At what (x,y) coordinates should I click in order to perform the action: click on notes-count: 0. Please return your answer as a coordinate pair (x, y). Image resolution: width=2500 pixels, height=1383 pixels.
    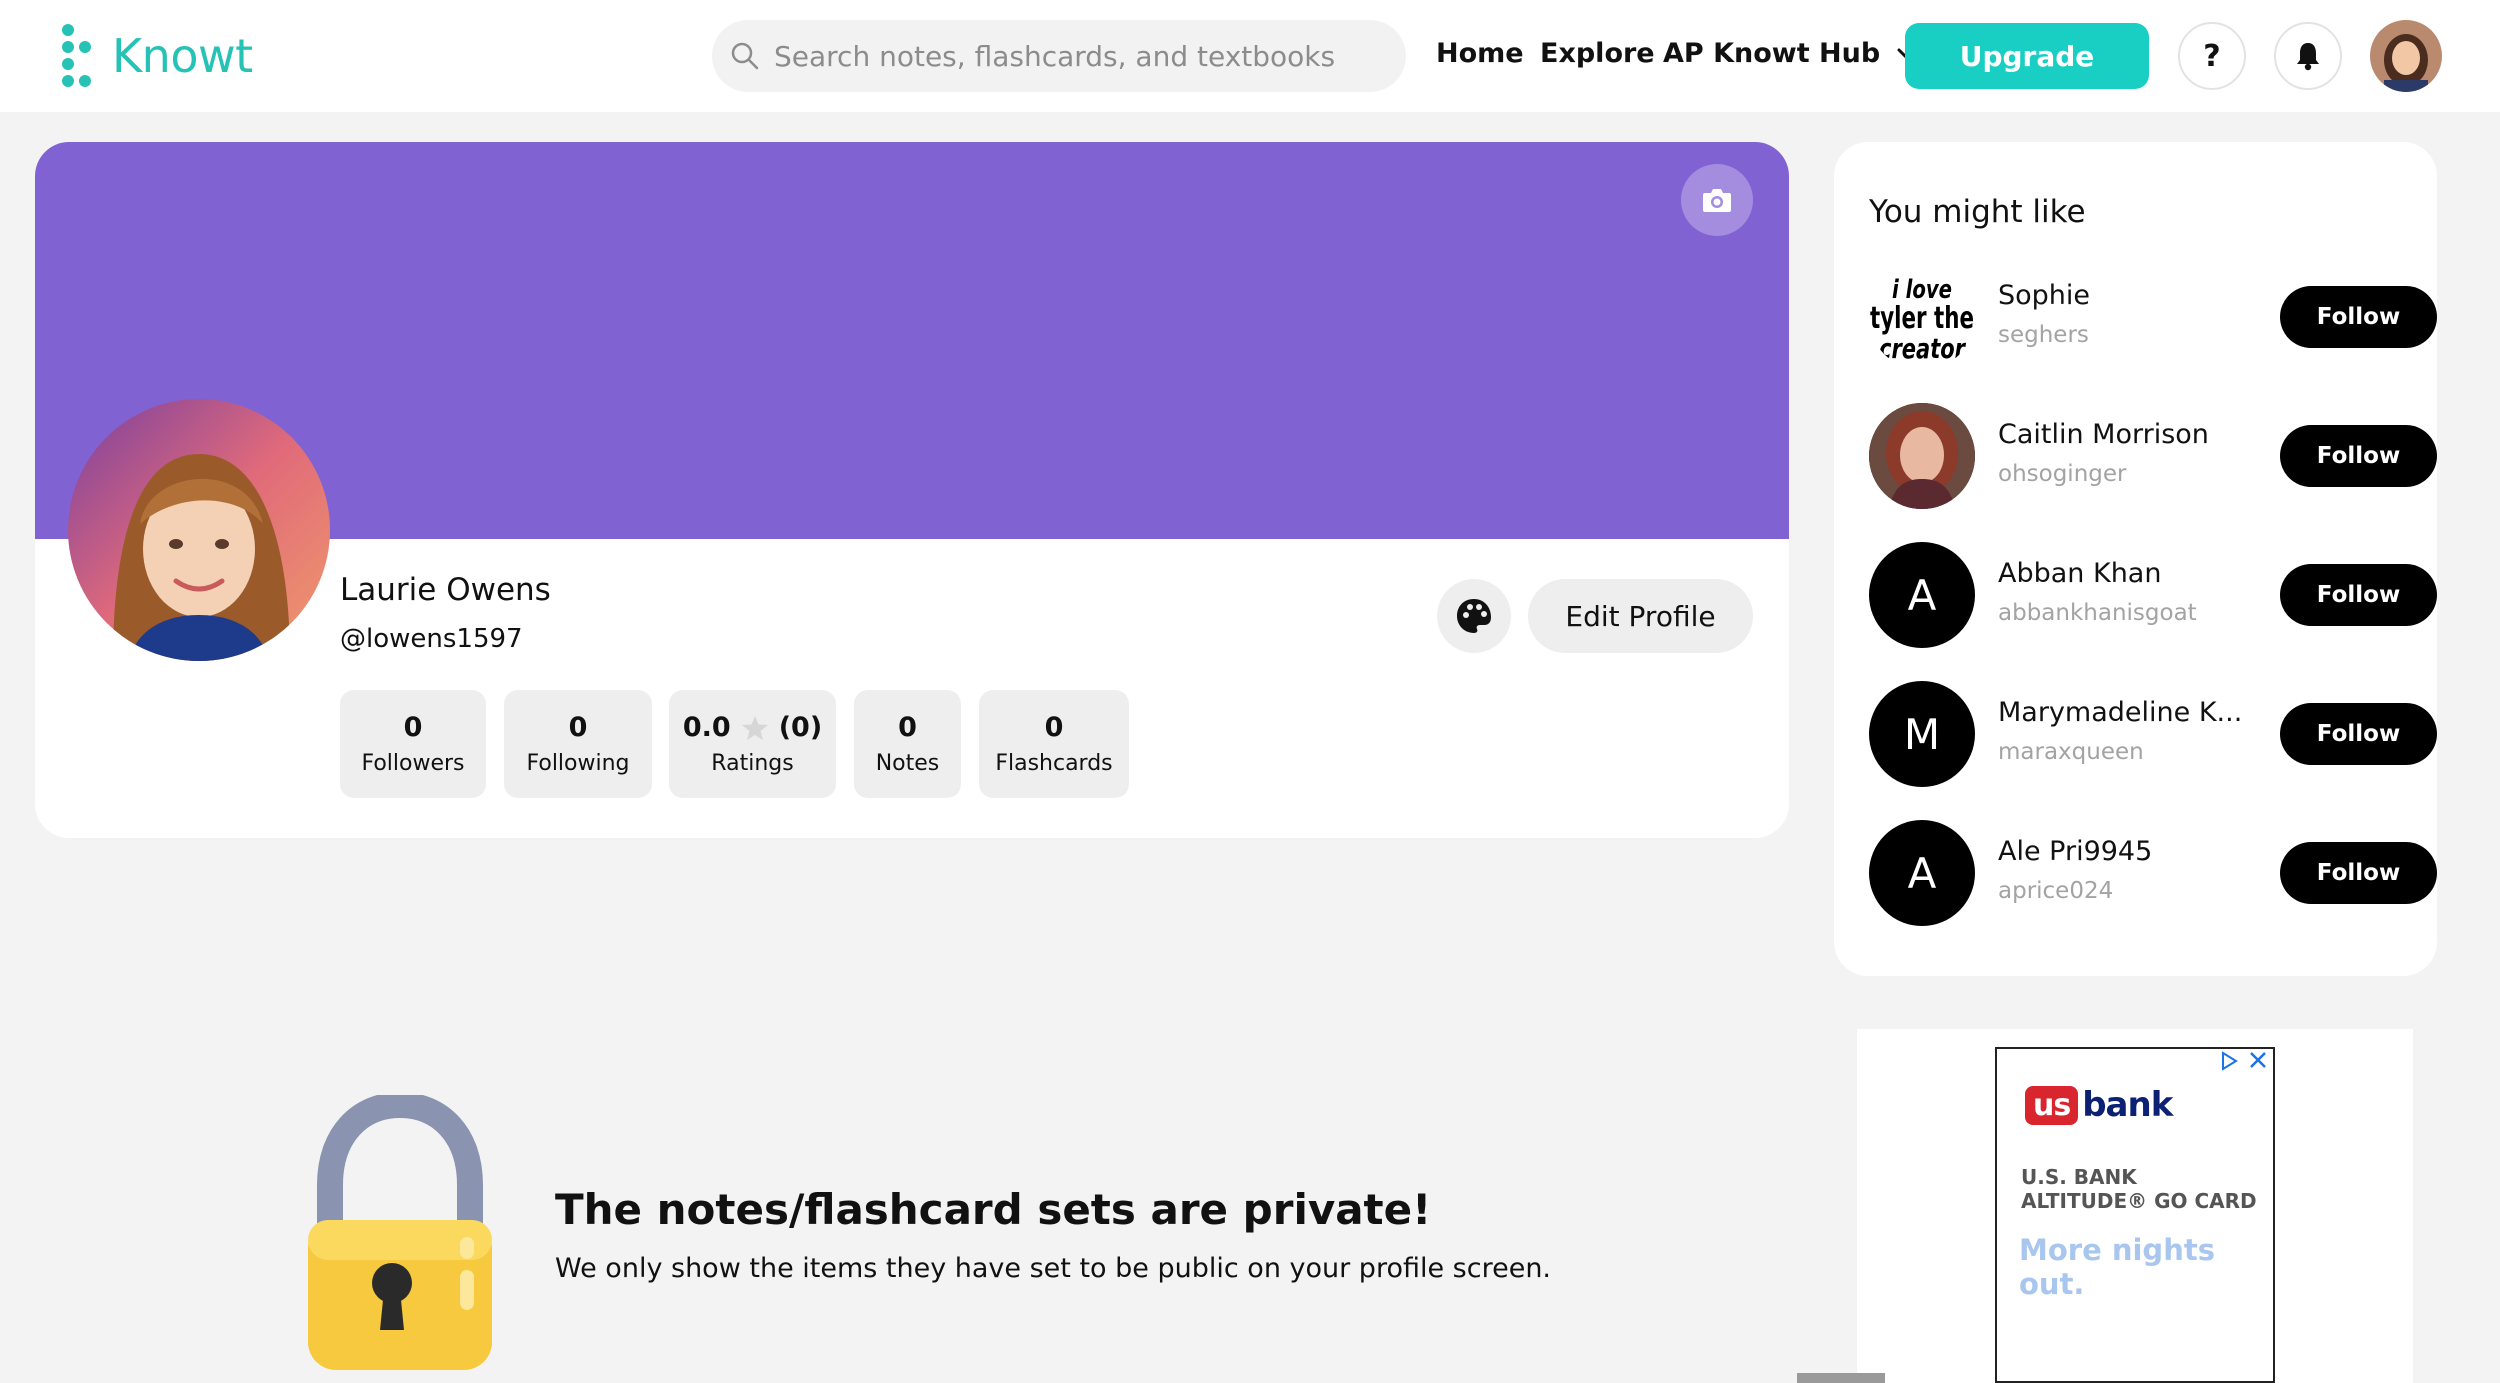
    Looking at the image, I should click on (907, 727).